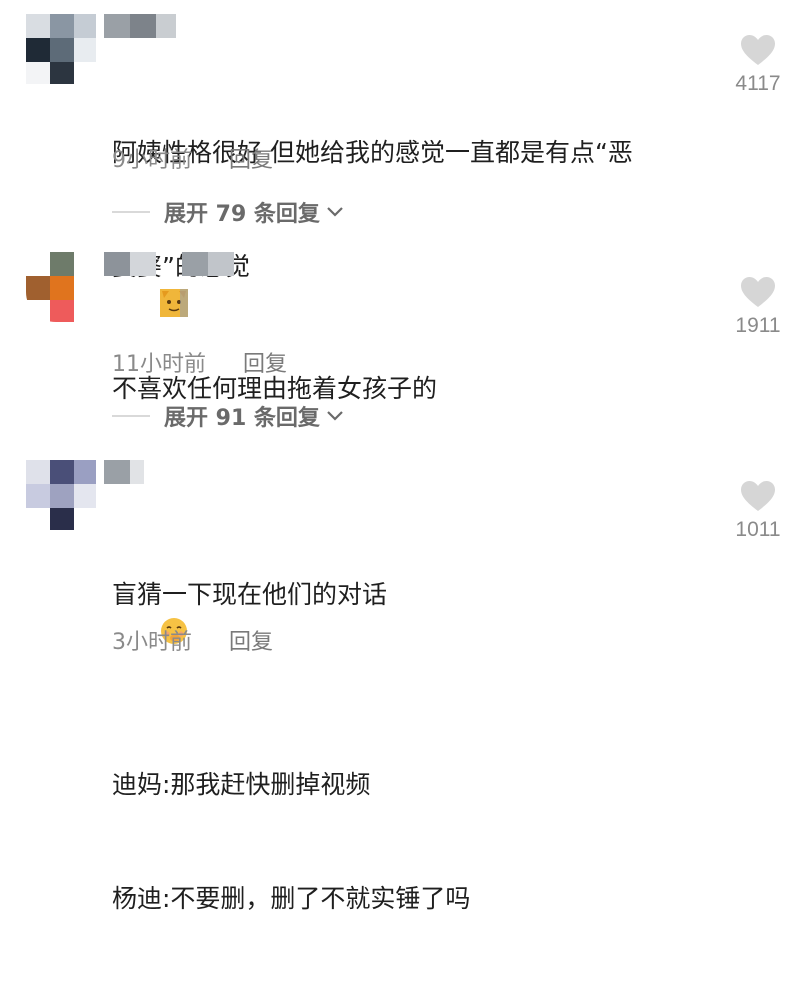 The height and width of the screenshot is (994, 800). I want to click on like-group: 4117, so click(758, 65).